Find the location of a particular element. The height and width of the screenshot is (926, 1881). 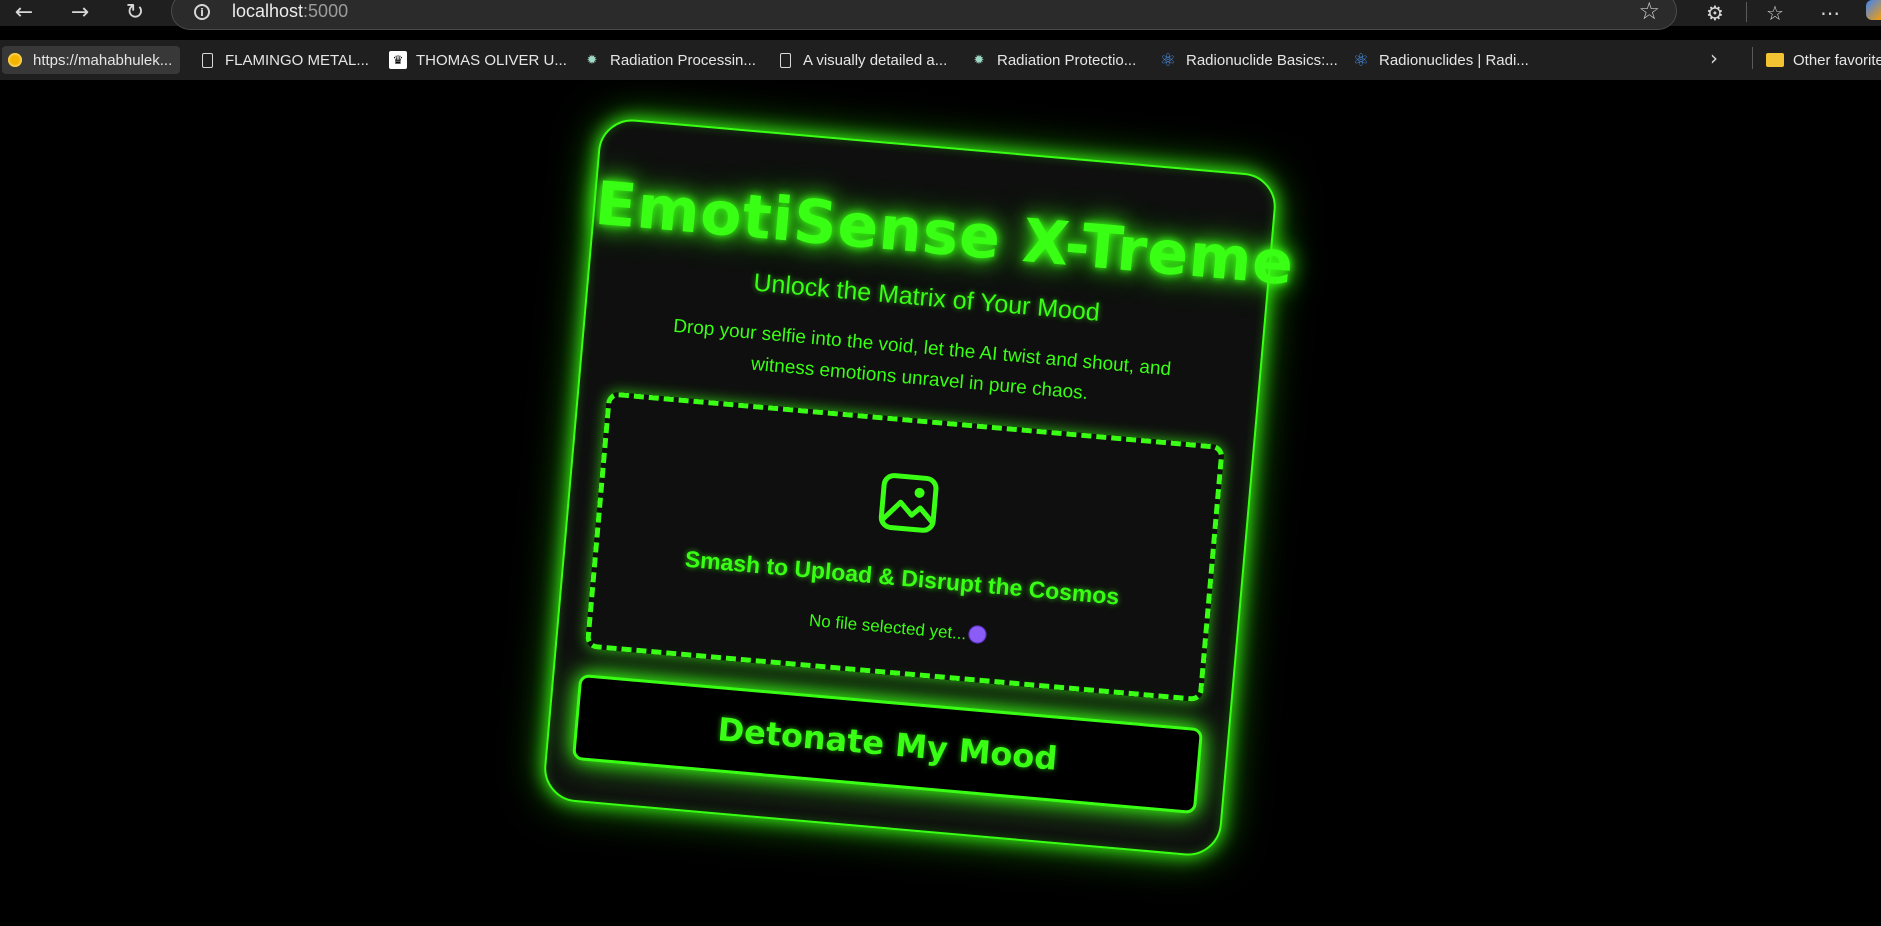

sun-icon is located at coordinates (15, 60).